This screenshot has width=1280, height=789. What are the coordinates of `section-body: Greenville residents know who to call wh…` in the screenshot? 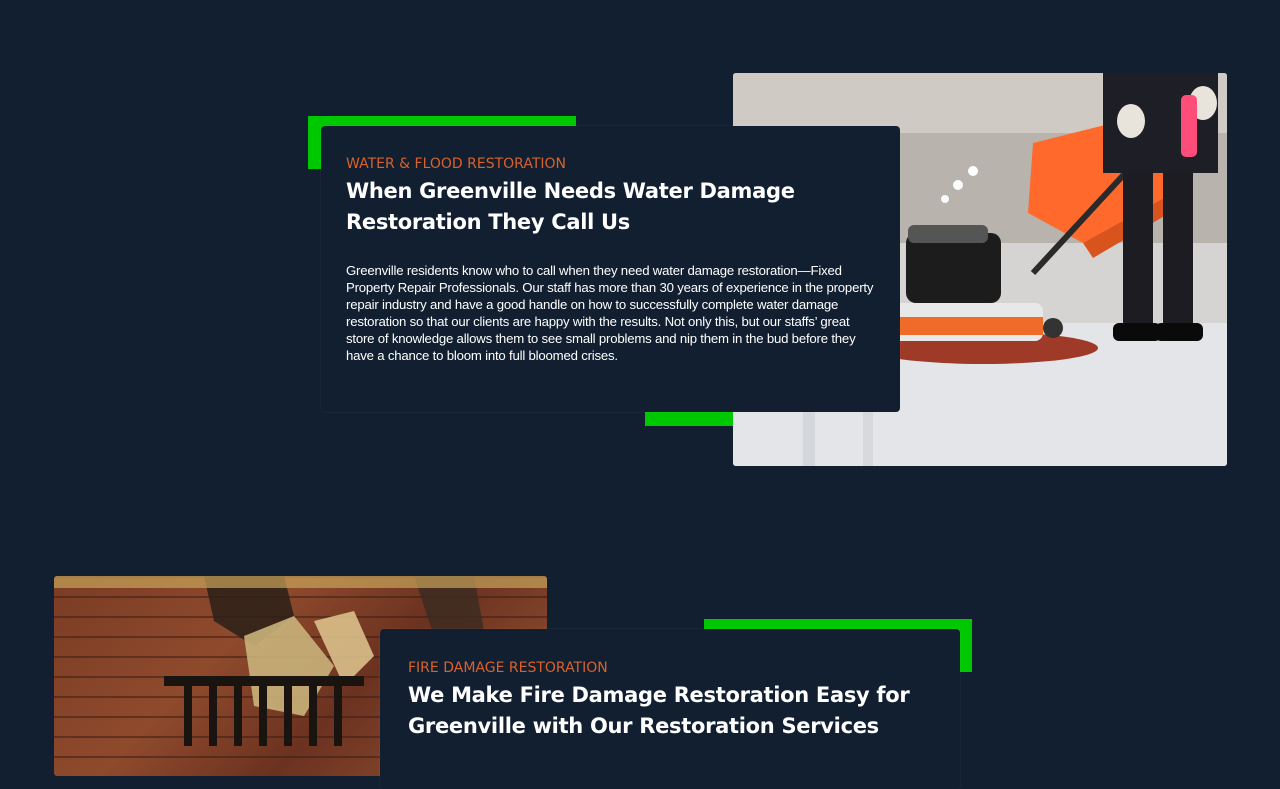 It's located at (610, 313).